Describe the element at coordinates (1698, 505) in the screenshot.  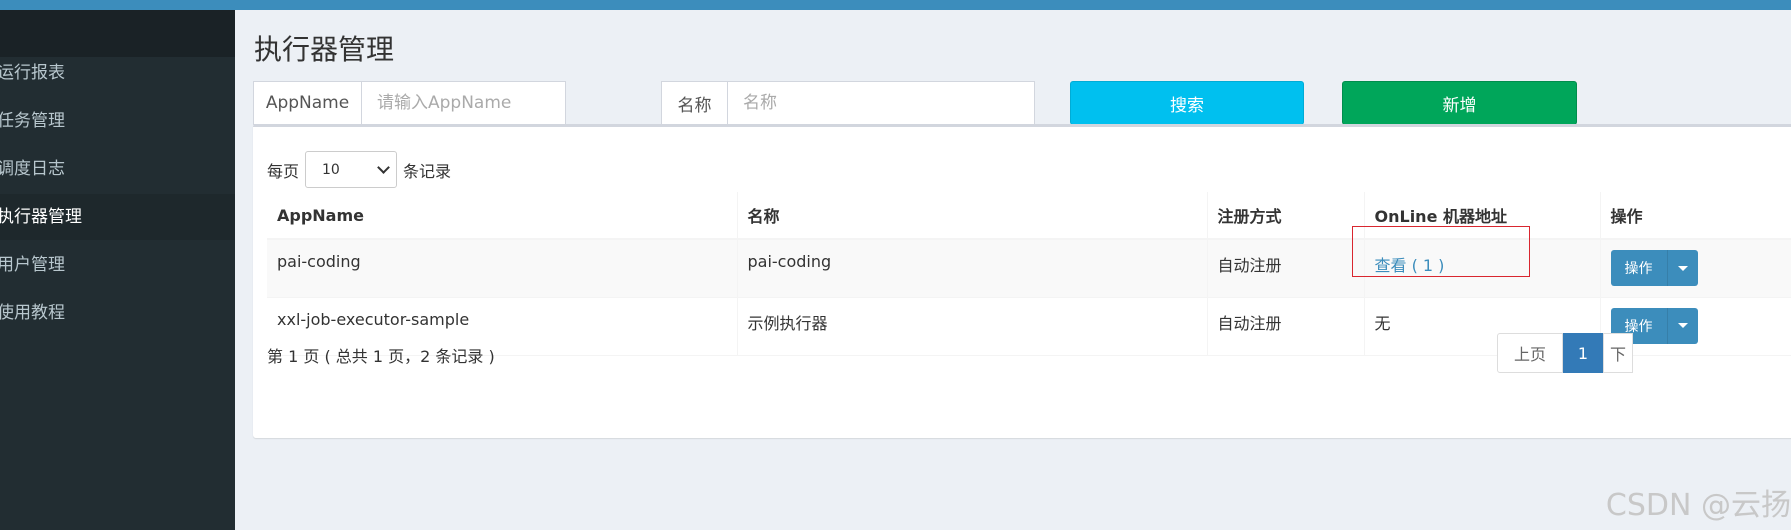
I see `watermark: CSDN @云扬` at that location.